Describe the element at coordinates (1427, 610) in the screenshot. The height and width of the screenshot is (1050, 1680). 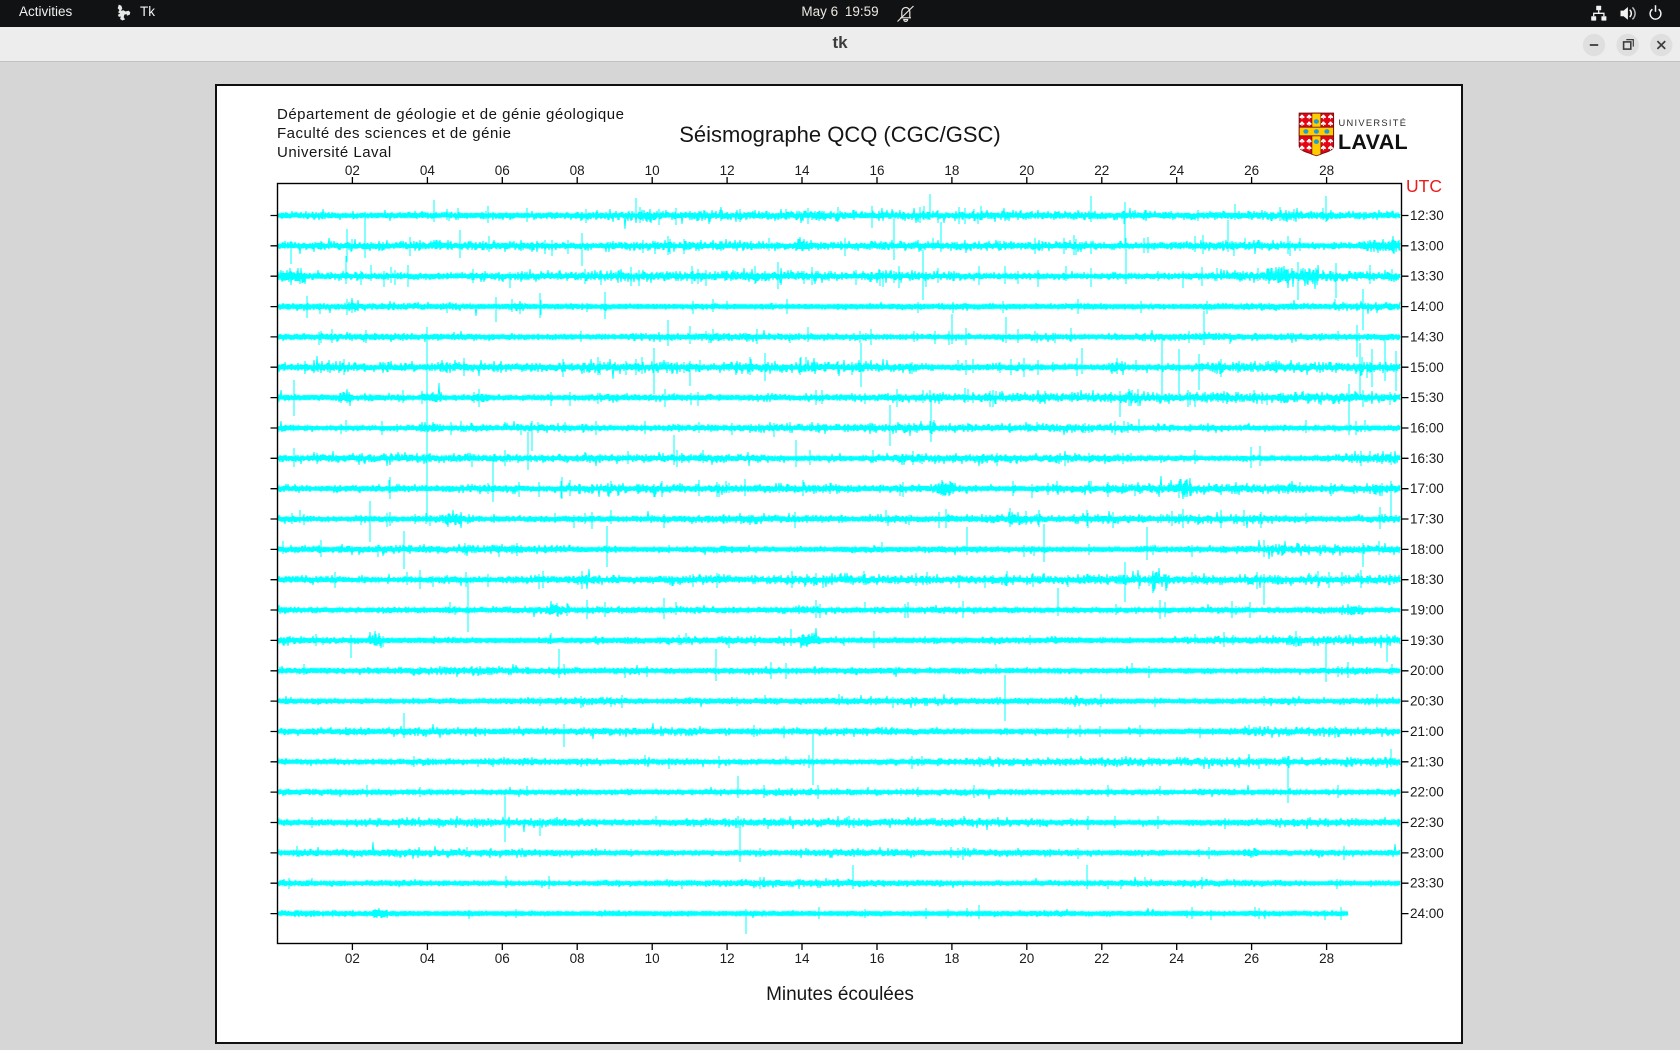
I see `svg-text: 19:00` at that location.